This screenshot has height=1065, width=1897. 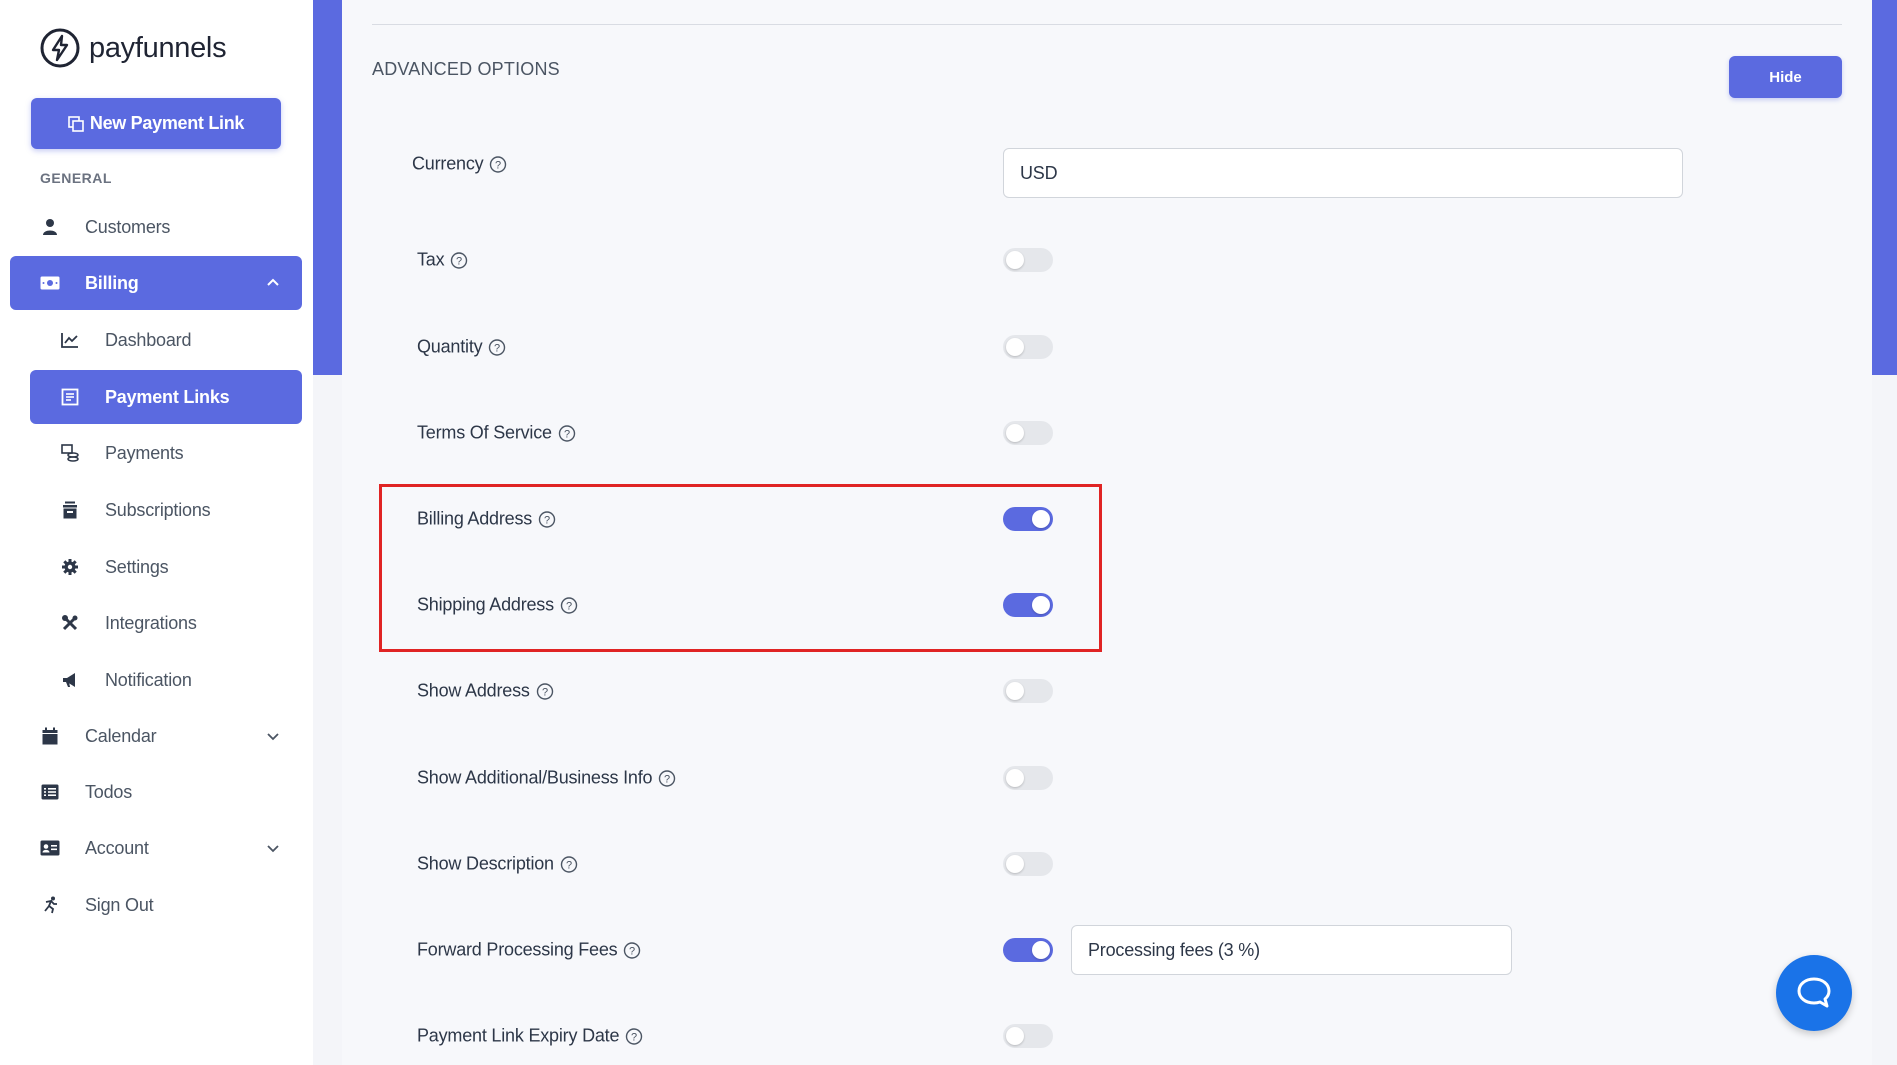 I want to click on payment-link-expiry-date-toggle, so click(x=1028, y=1036).